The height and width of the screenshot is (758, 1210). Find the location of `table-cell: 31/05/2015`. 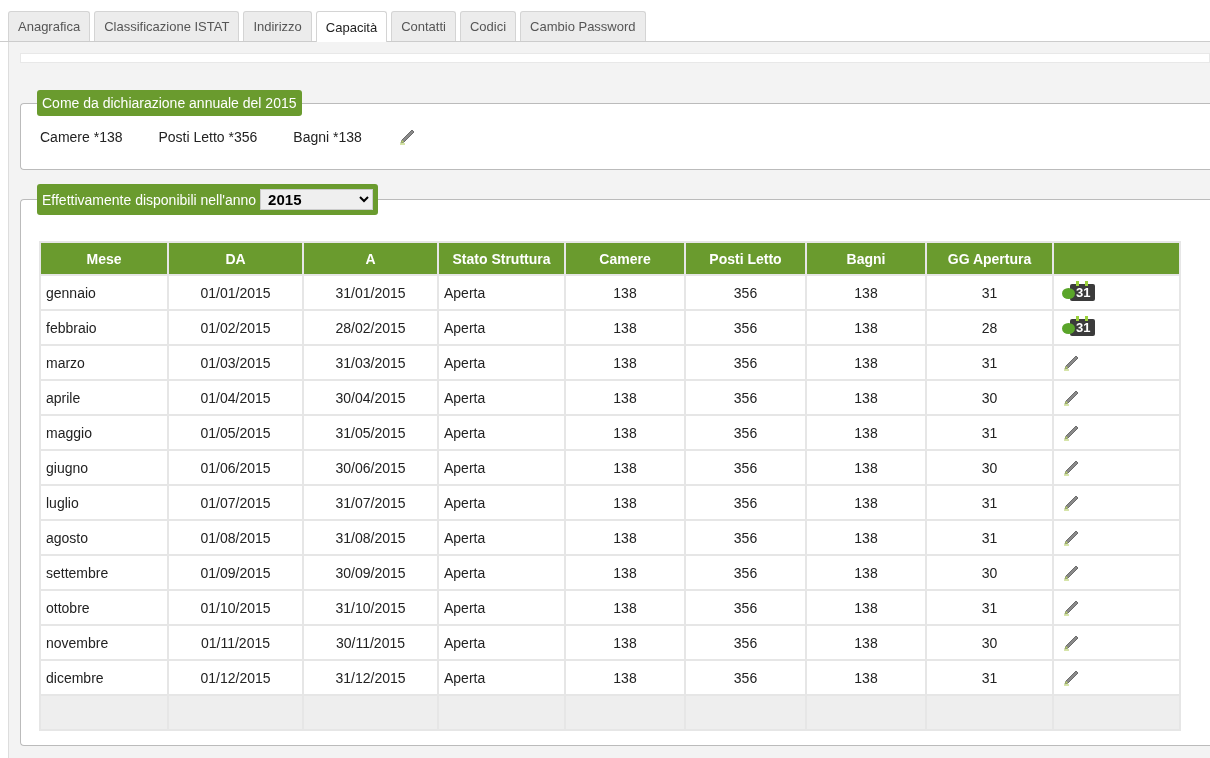

table-cell: 31/05/2015 is located at coordinates (370, 432).